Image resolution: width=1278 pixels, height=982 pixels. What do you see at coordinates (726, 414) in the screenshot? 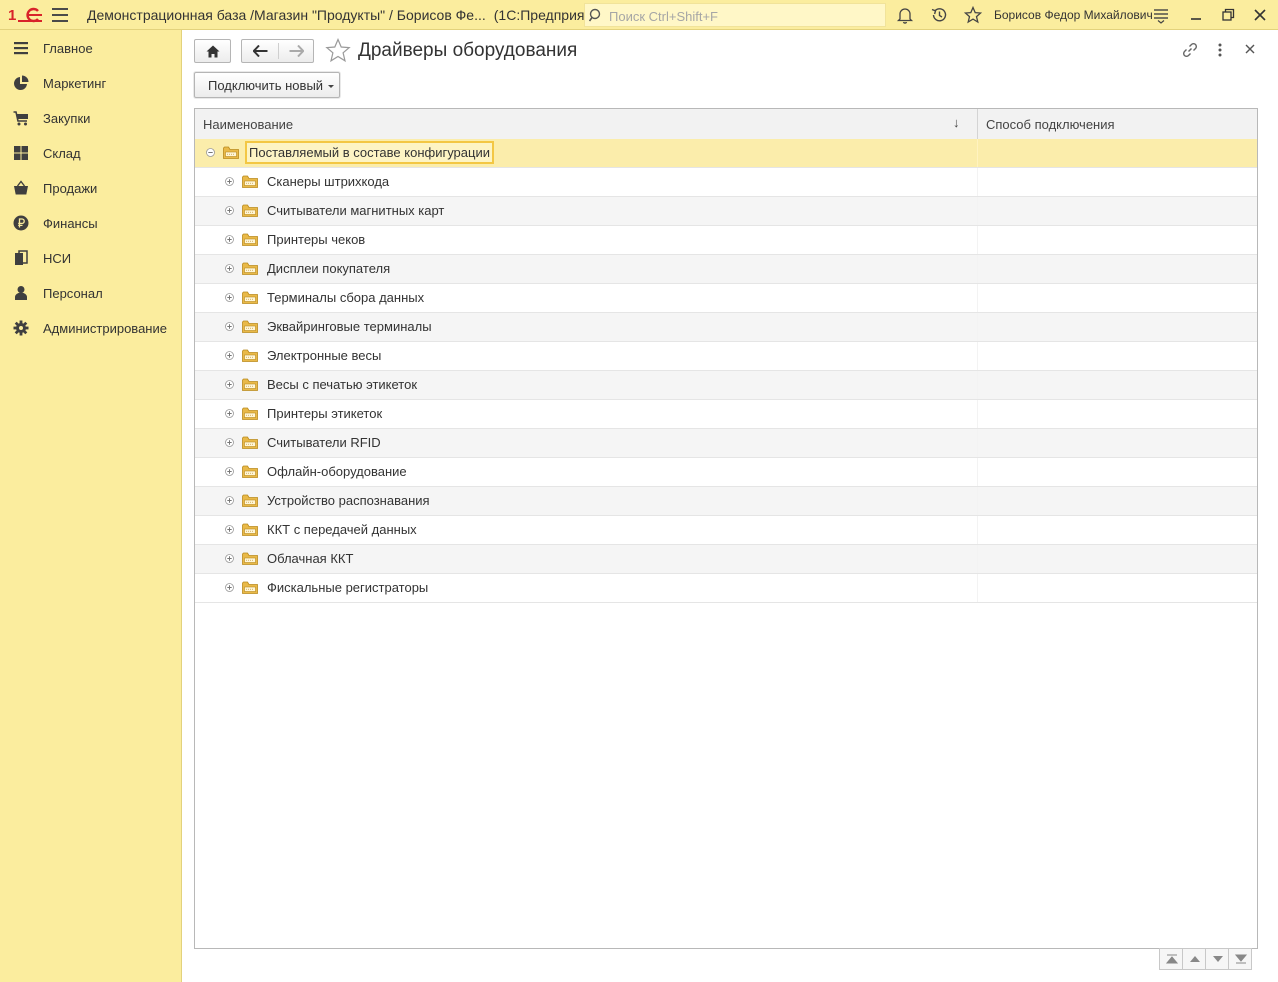
I see `tree-row: Принтеры этикеток` at bounding box center [726, 414].